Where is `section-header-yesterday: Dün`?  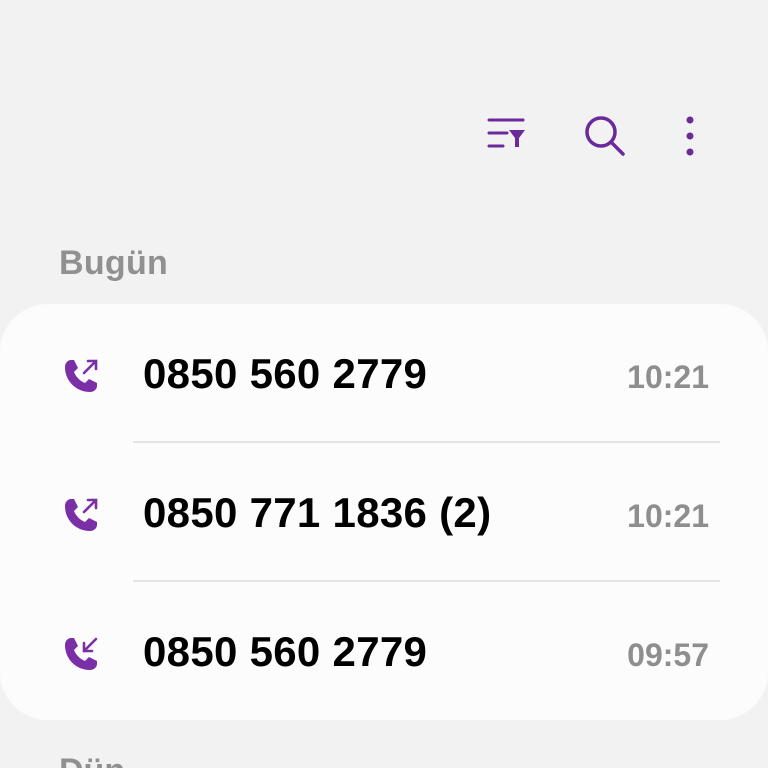 section-header-yesterday: Dün is located at coordinates (92, 760).